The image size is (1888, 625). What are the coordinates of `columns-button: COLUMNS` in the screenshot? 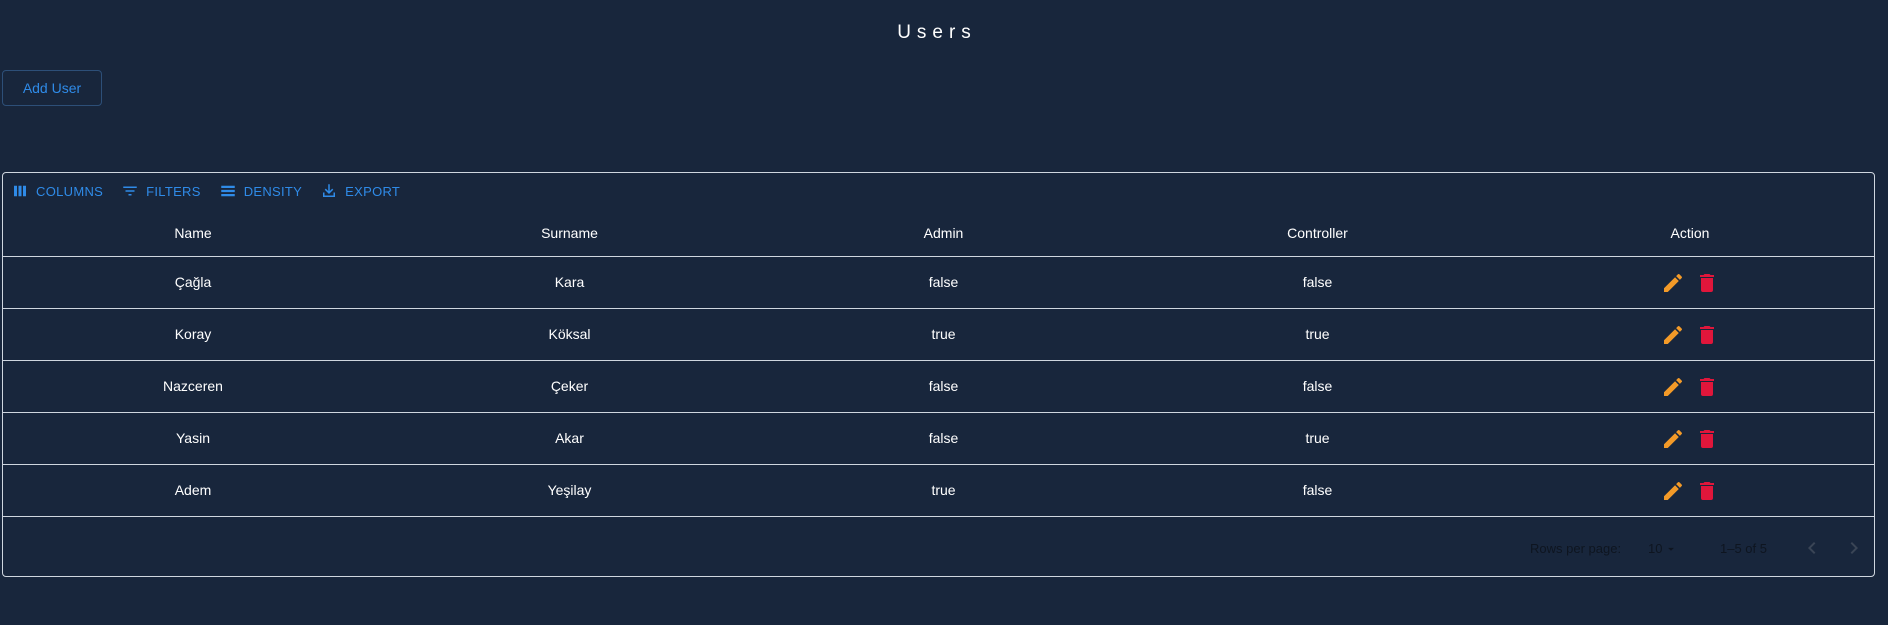 It's located at (57, 191).